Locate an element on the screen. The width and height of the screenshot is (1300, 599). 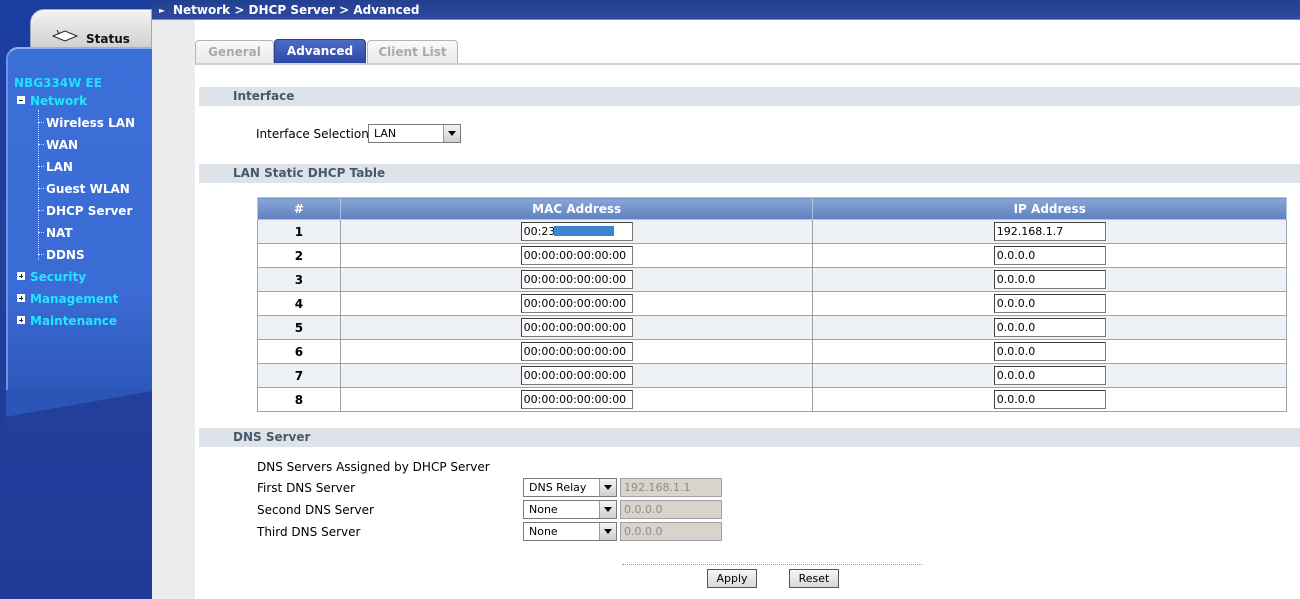
collapse-icon is located at coordinates (21, 100).